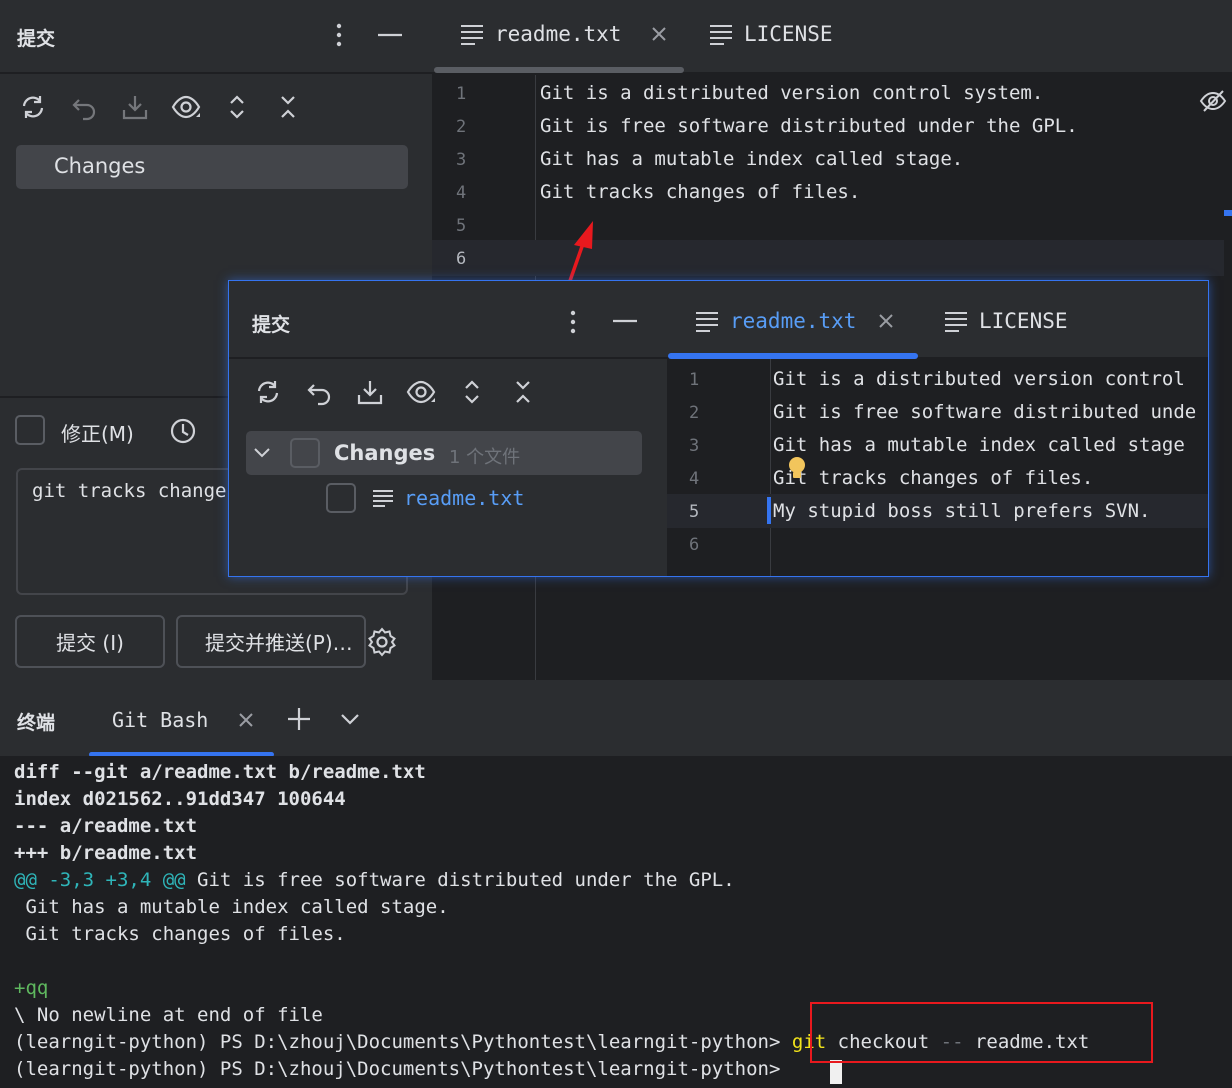  What do you see at coordinates (448, 358) in the screenshot?
I see `divider` at bounding box center [448, 358].